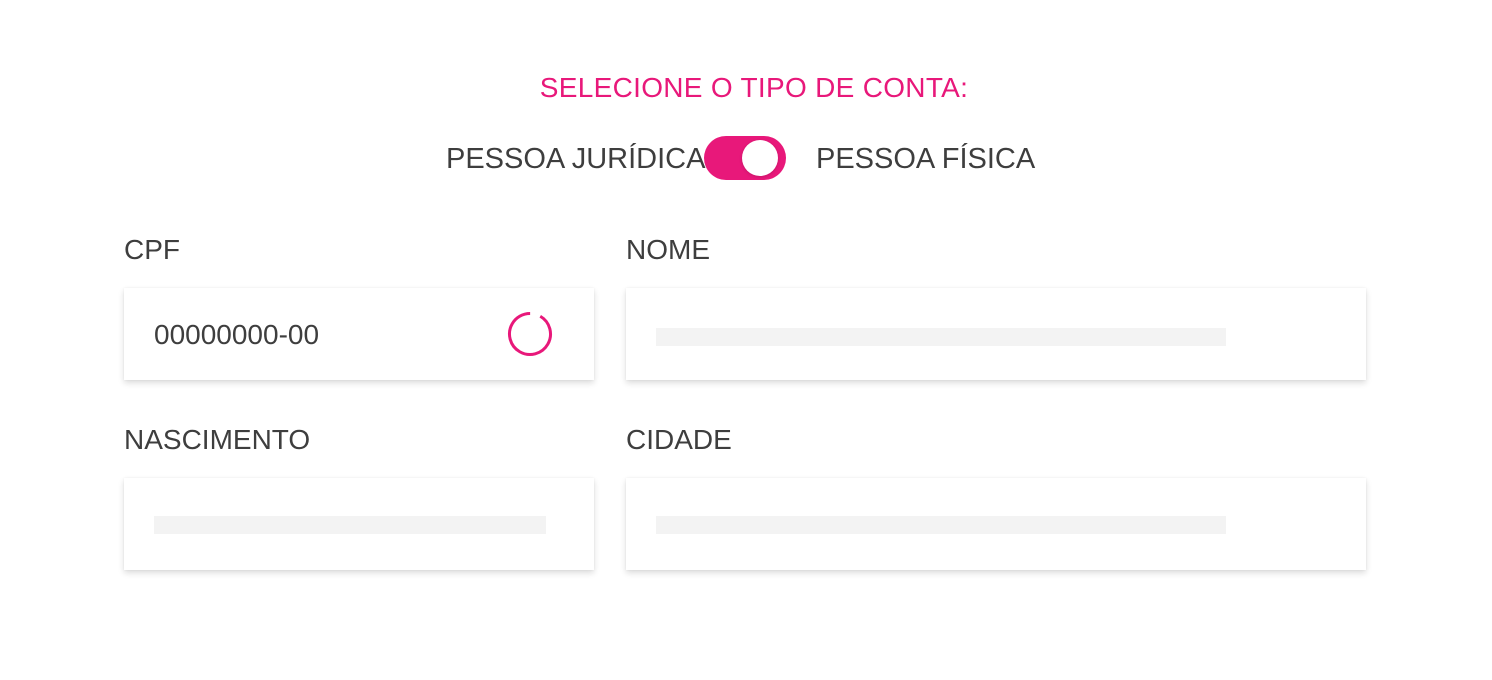 The image size is (1492, 680). What do you see at coordinates (925, 159) in the screenshot?
I see `pessoa-fisica-label: PESSOA FÍSICA` at bounding box center [925, 159].